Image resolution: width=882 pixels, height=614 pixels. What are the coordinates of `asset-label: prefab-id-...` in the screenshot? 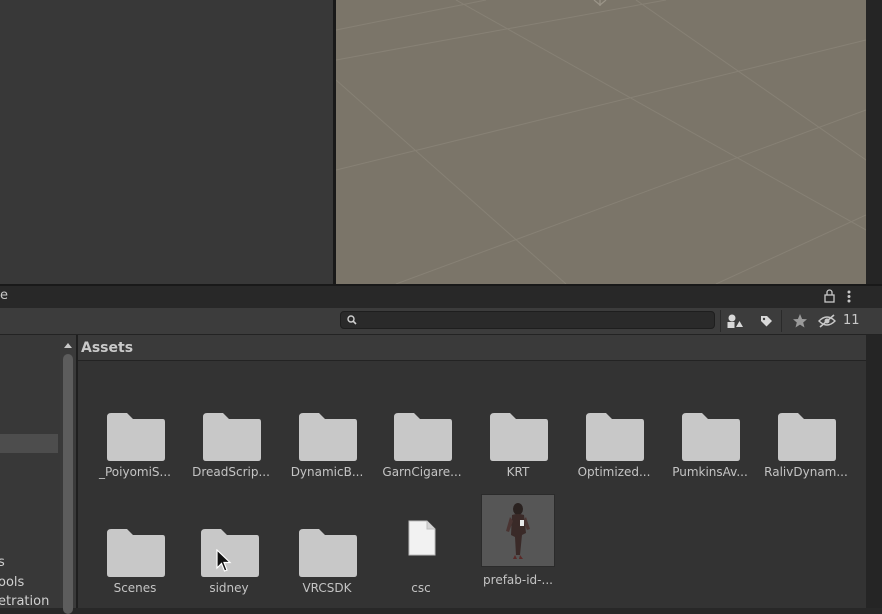 It's located at (518, 580).